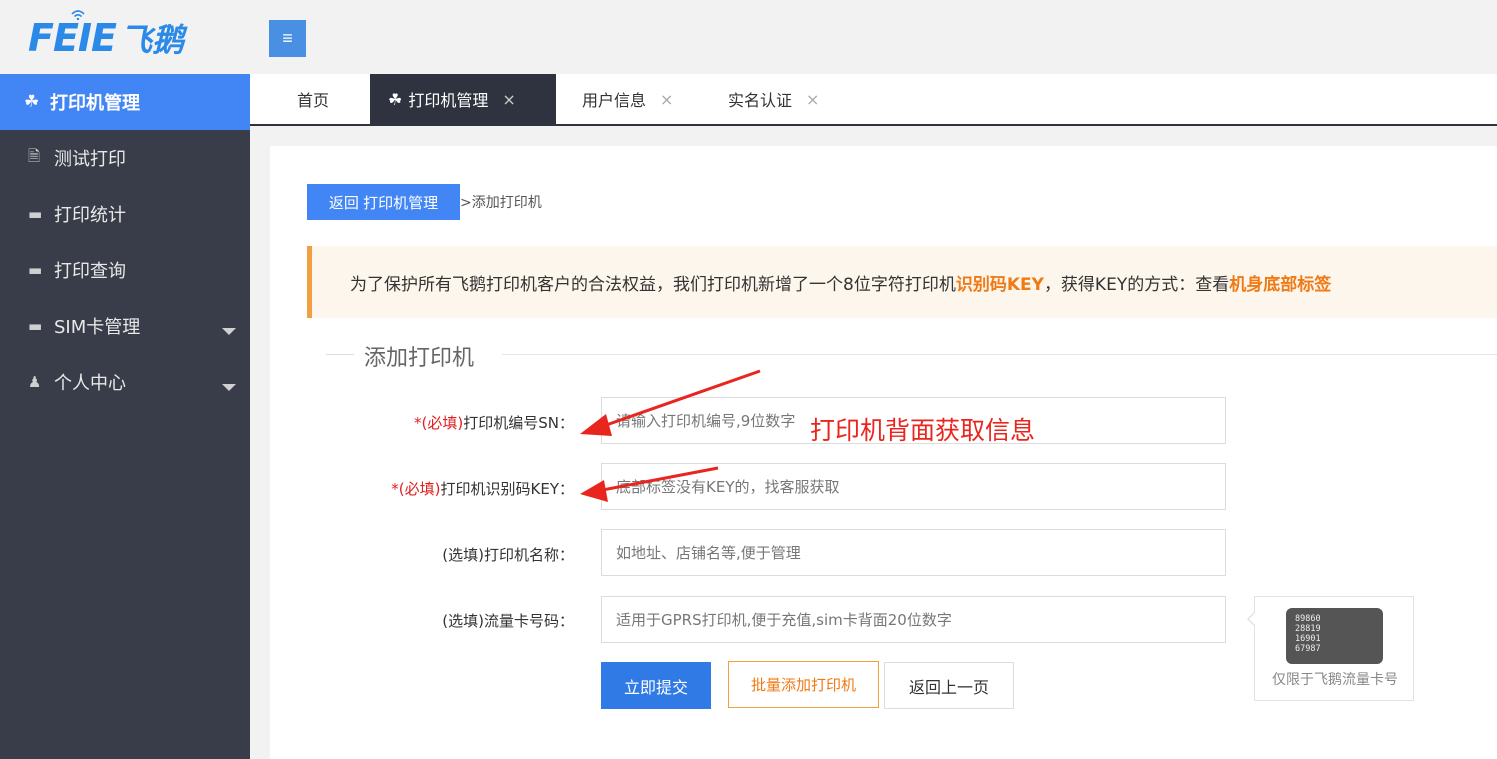 Image resolution: width=1497 pixels, height=759 pixels. What do you see at coordinates (90, 383) in the screenshot?
I see `sidebar-item-label: 个人中心` at bounding box center [90, 383].